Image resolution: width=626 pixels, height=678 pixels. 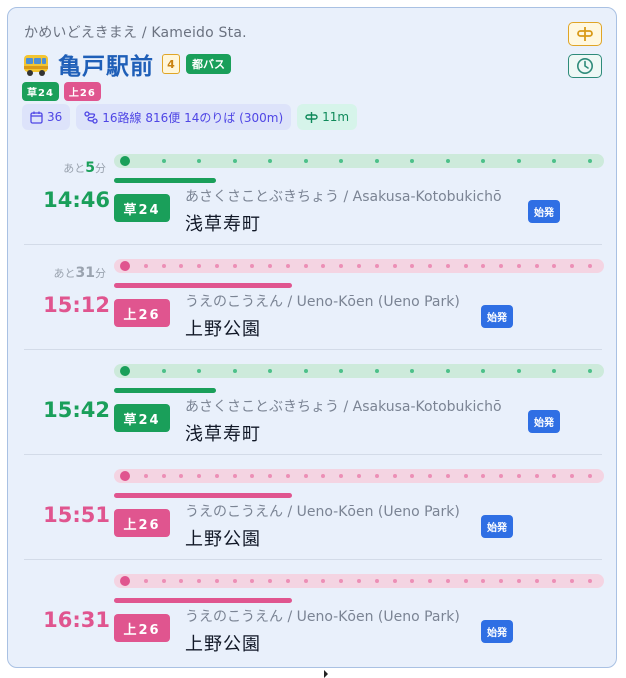 I want to click on stop-sign-icon, so click(x=311, y=117).